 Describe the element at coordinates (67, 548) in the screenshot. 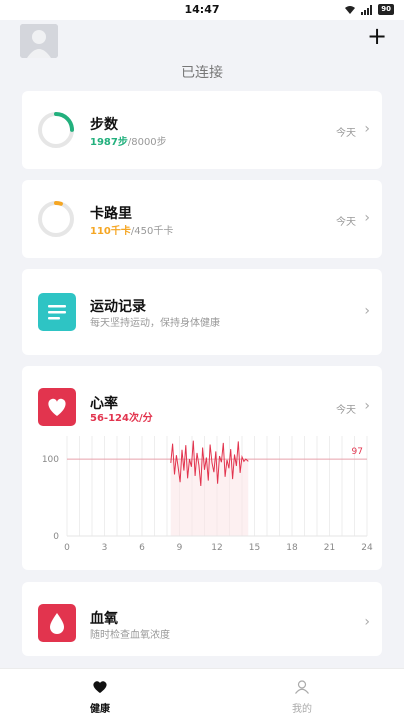

I see `x-tick-label: 0` at that location.